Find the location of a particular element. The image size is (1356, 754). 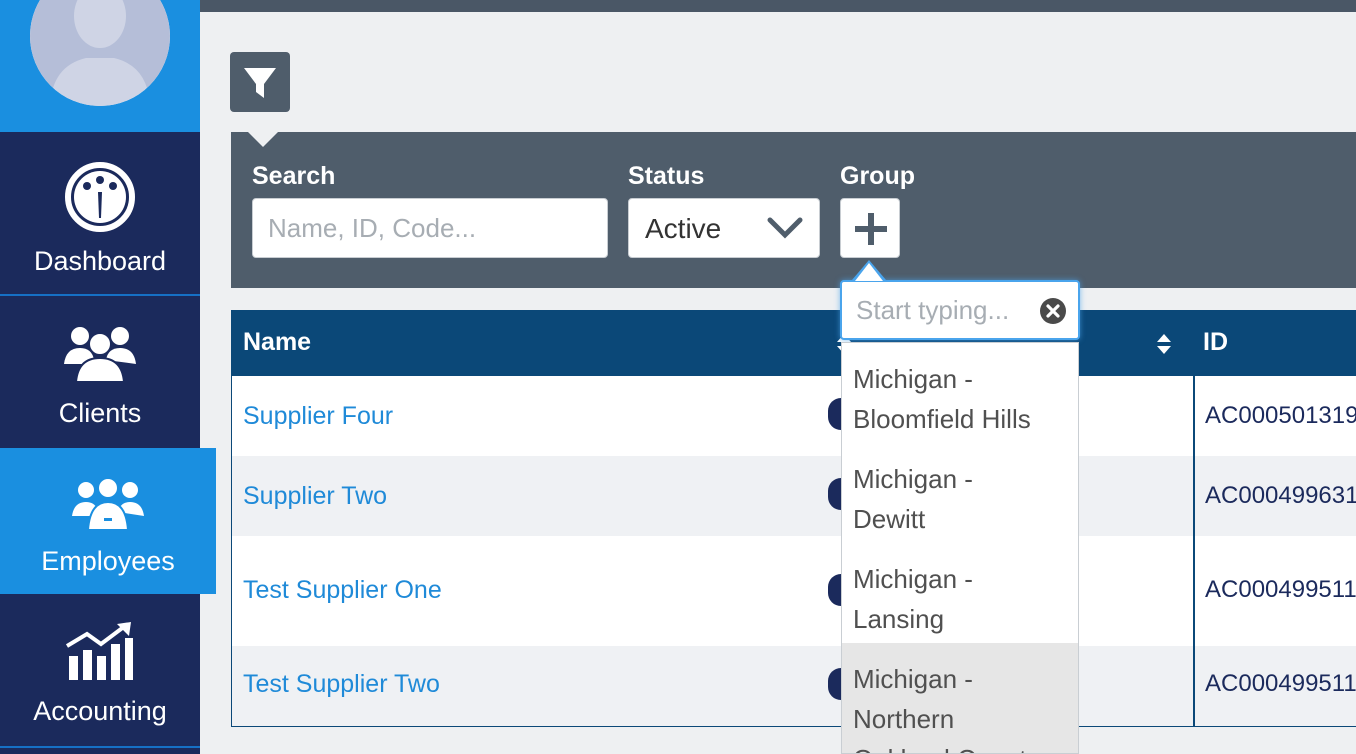

divider is located at coordinates (100, 747).